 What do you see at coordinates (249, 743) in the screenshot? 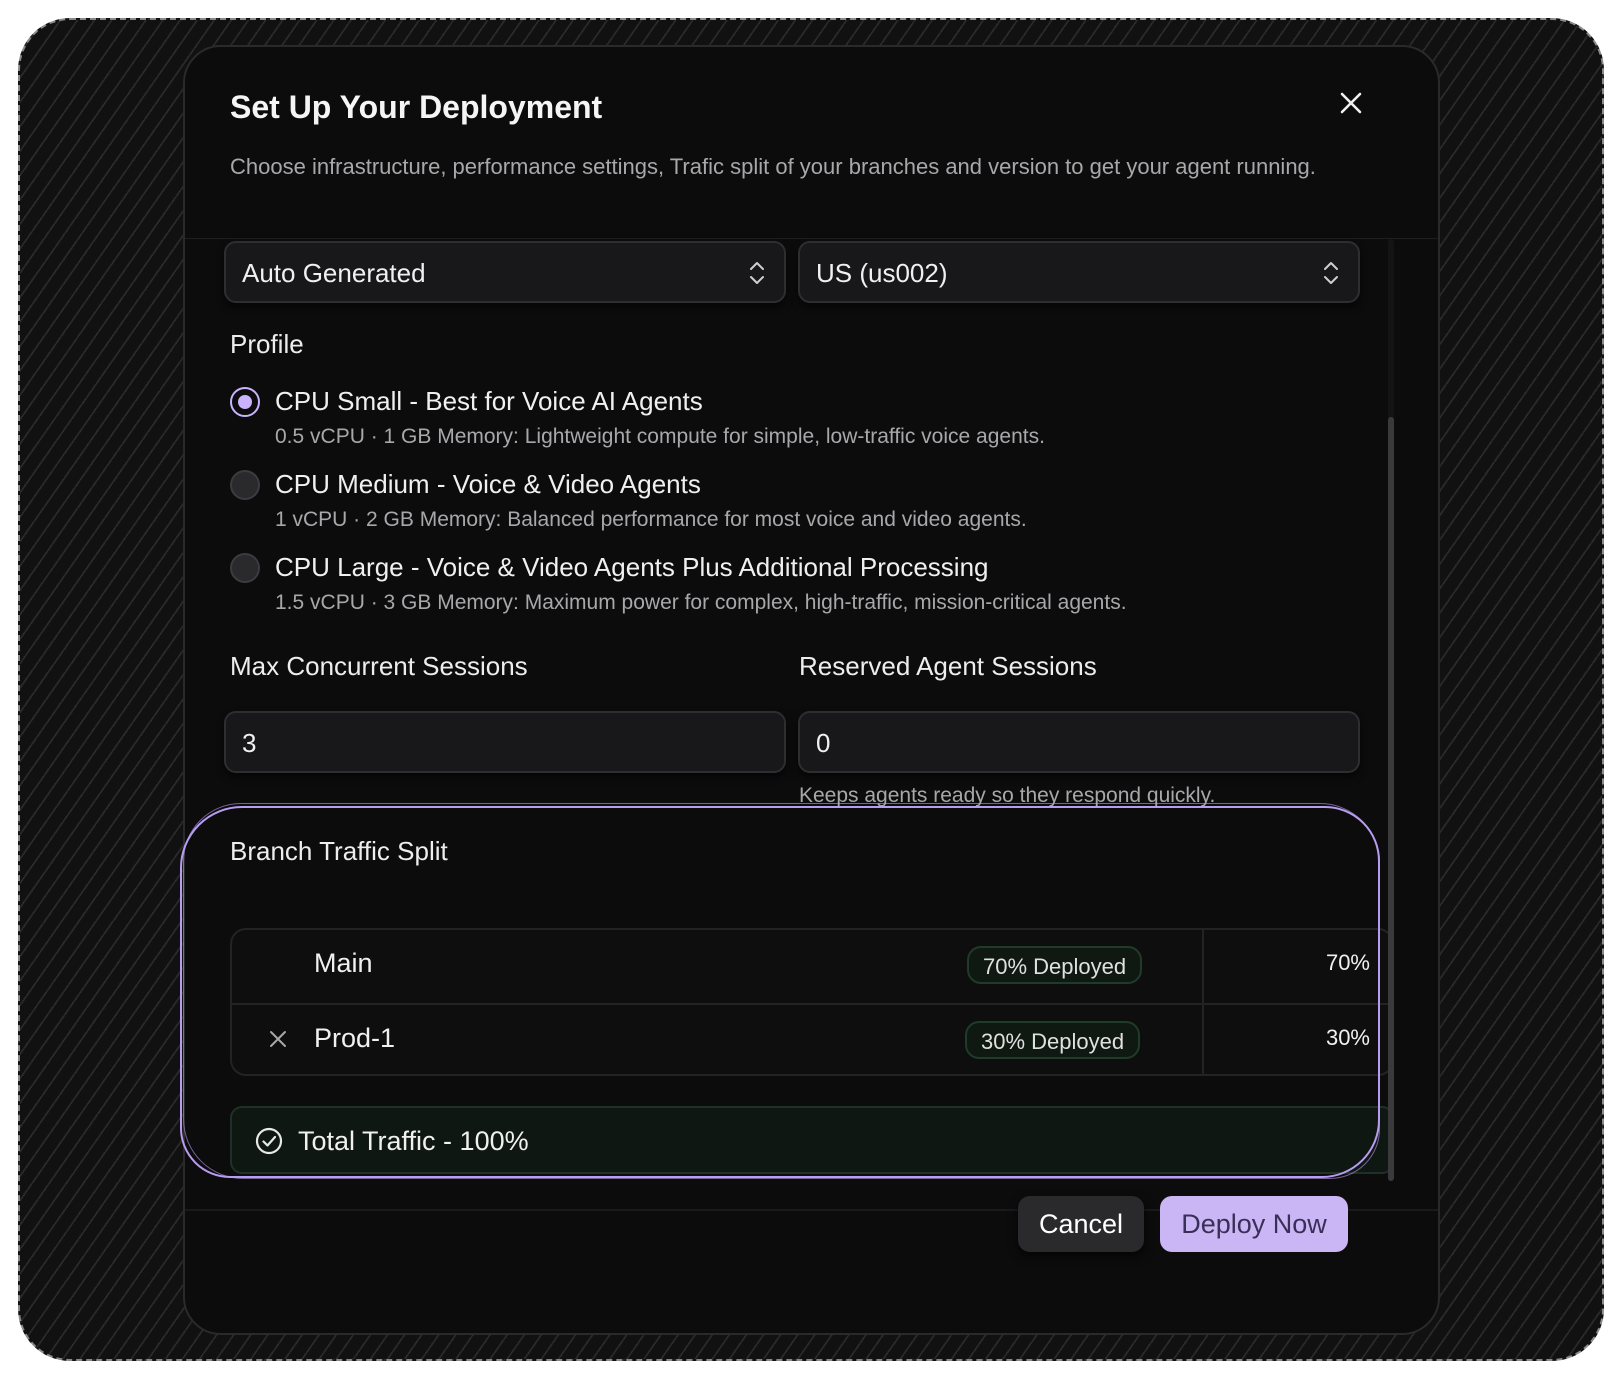
I see `max-sessions-value: 3` at bounding box center [249, 743].